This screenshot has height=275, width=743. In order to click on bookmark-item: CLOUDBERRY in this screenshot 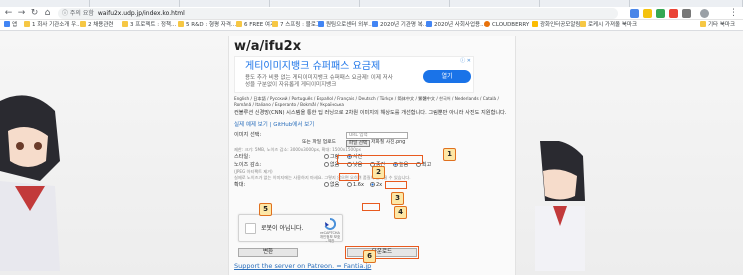, I will do `click(506, 25)`.